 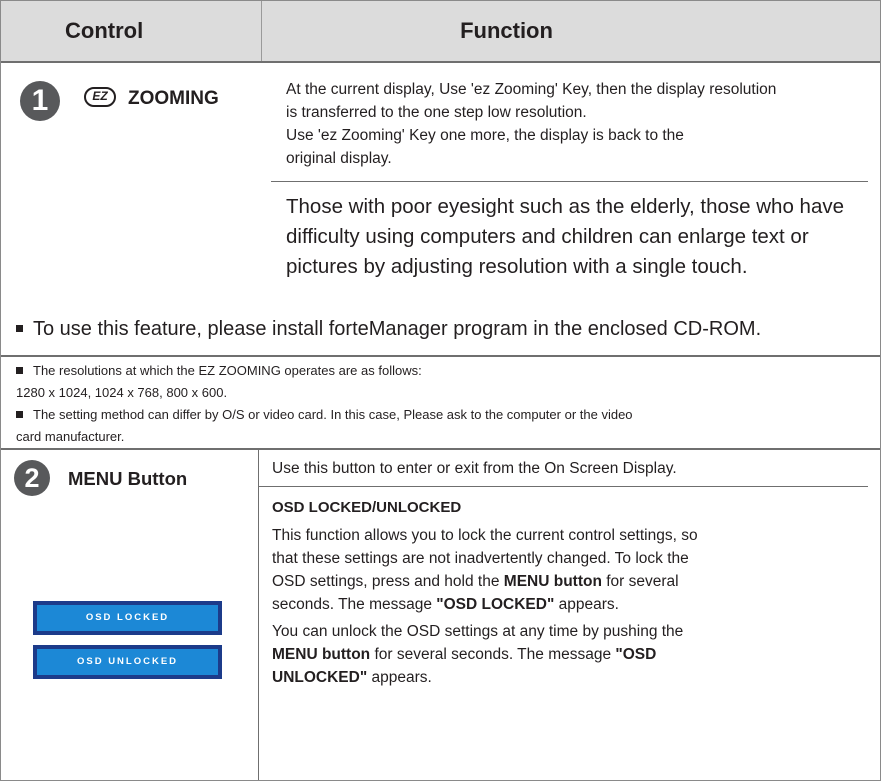 I want to click on desc-line: original display., so click(x=339, y=158).